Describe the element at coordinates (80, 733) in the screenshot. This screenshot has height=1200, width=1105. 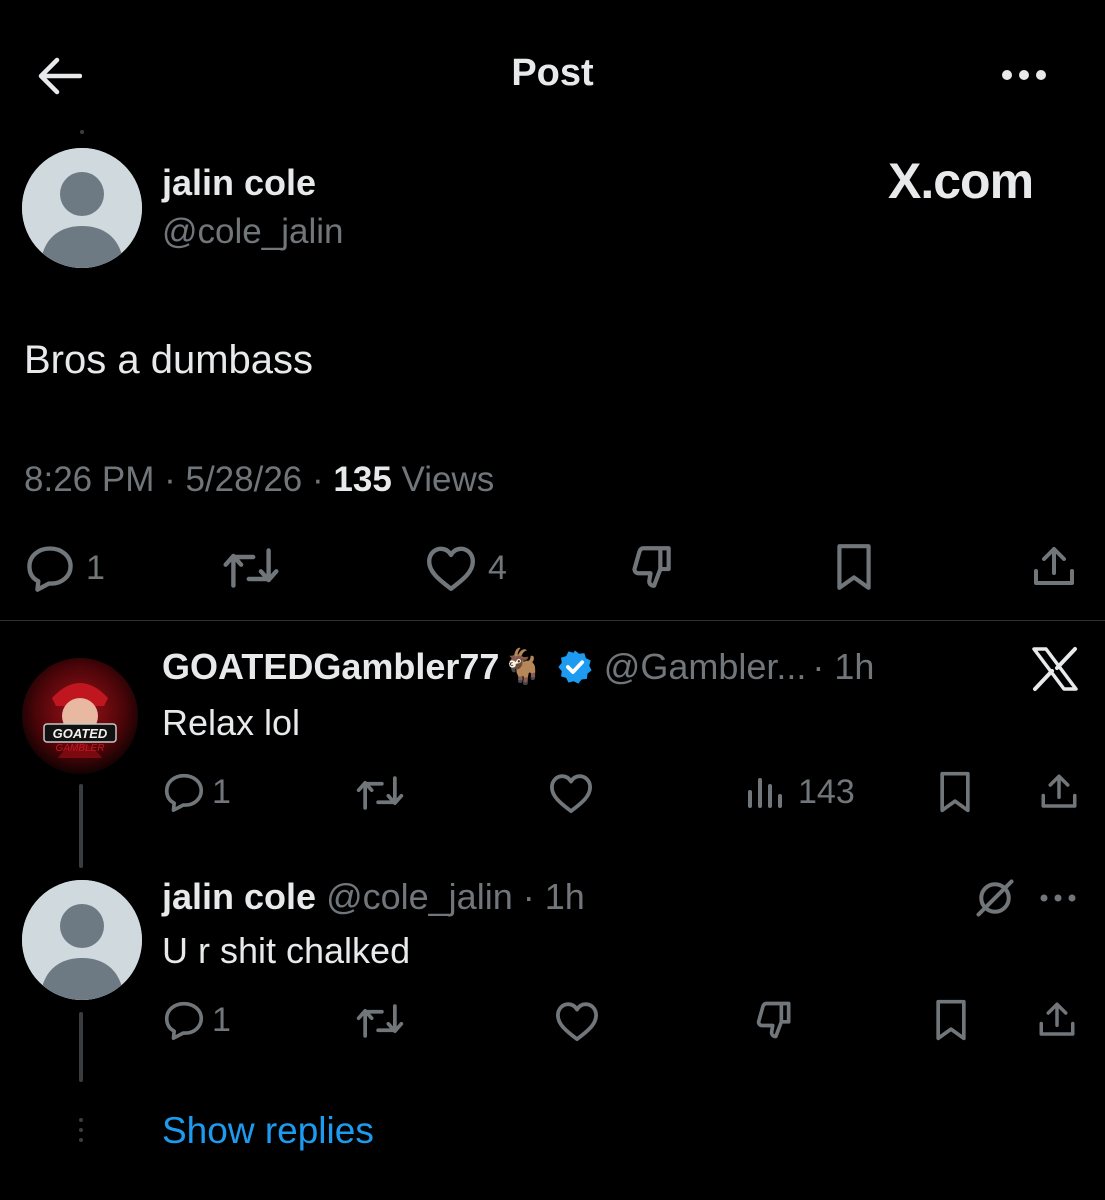
I see `avatar-text: GOATED` at that location.